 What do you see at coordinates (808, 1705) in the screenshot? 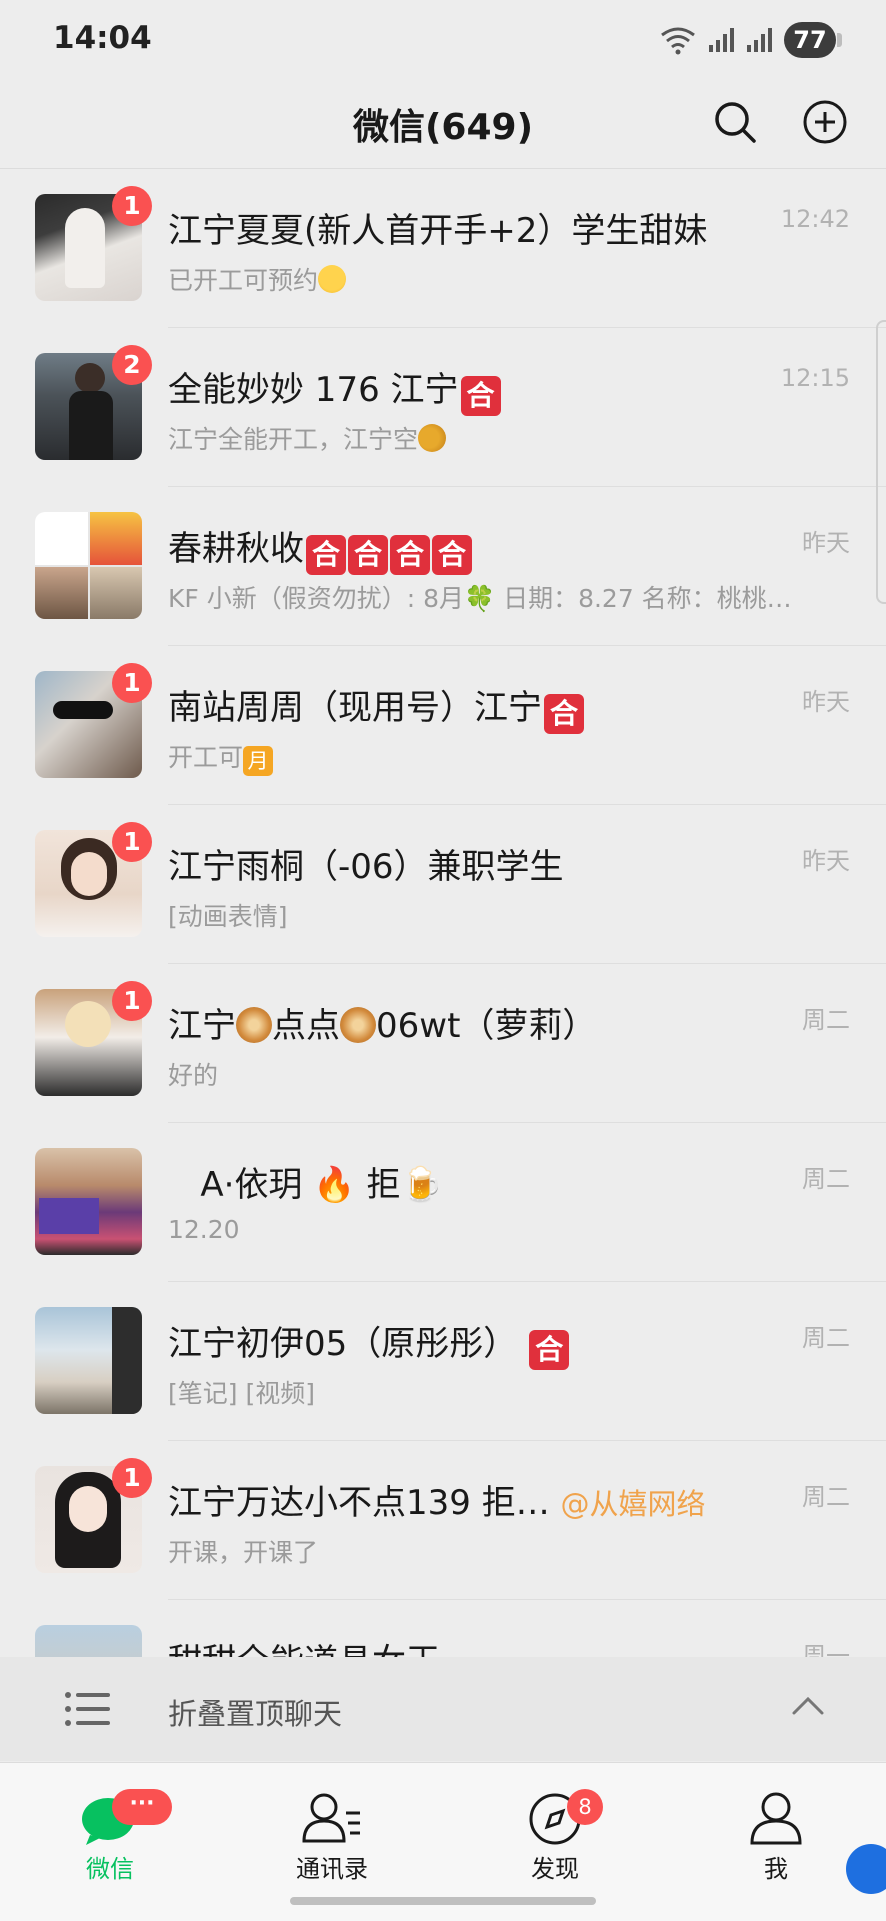
I see `chevron-up-icon` at bounding box center [808, 1705].